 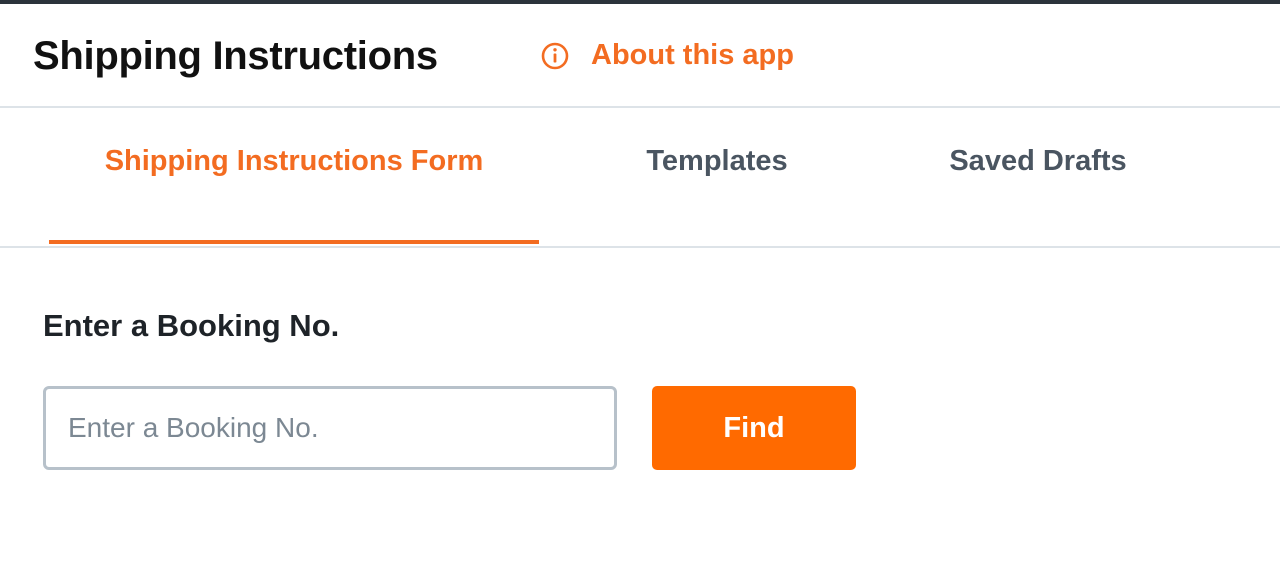 I want to click on active-tab-indicator, so click(x=294, y=242).